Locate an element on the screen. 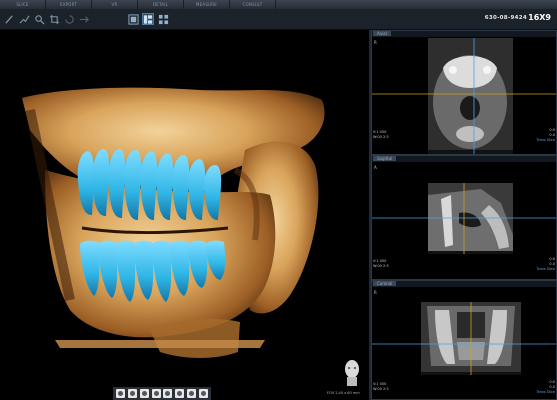 Image resolution: width=557 pixels, height=400 pixels. sagittal-info-right: 0:0 0.0 Trans Slice is located at coordinates (545, 264).